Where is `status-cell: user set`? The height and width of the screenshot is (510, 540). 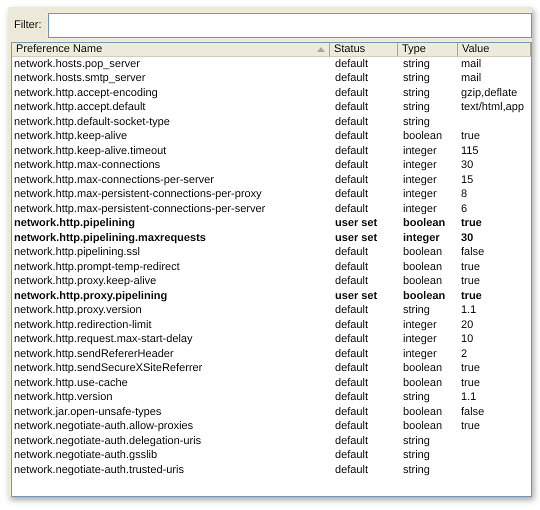 status-cell: user set is located at coordinates (356, 296).